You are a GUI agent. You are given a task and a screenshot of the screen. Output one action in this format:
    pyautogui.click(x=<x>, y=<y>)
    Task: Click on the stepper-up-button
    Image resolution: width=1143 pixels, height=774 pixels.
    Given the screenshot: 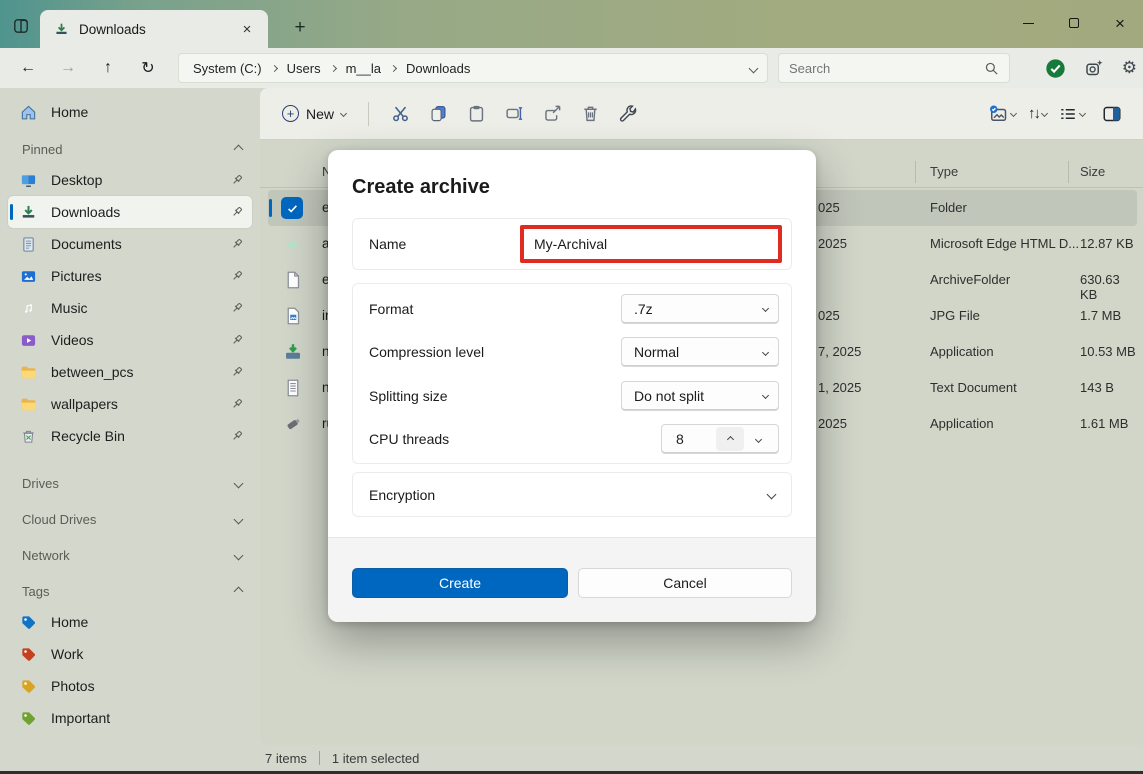 What is the action you would take?
    pyautogui.click(x=730, y=439)
    